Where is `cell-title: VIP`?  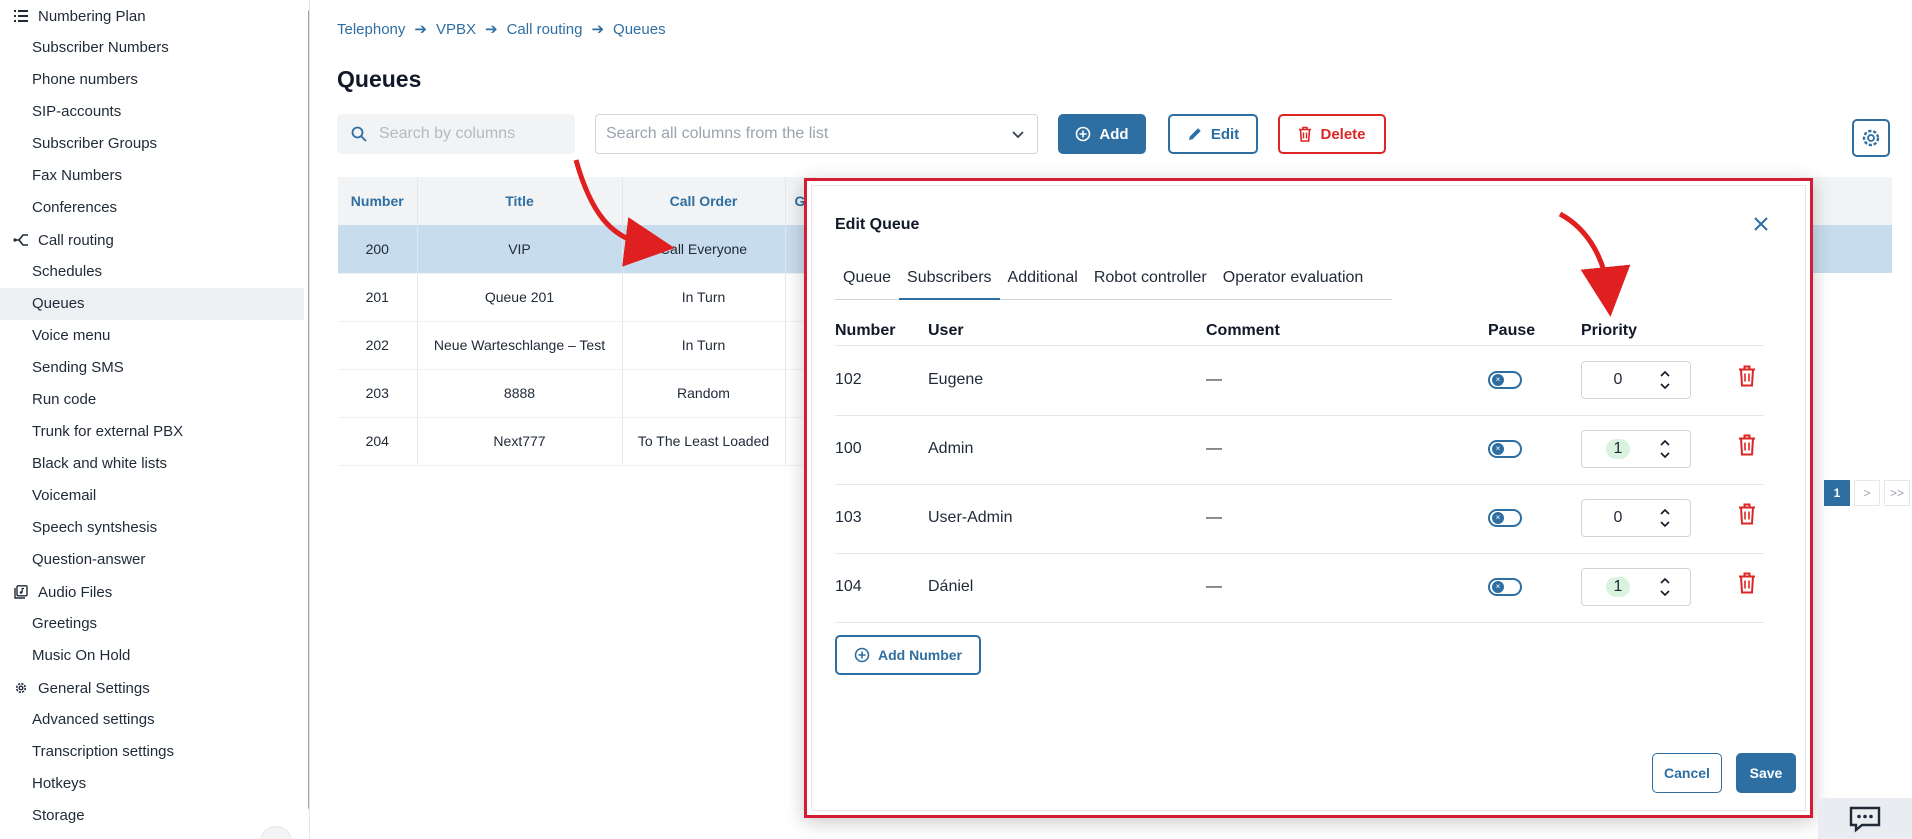 cell-title: VIP is located at coordinates (520, 249).